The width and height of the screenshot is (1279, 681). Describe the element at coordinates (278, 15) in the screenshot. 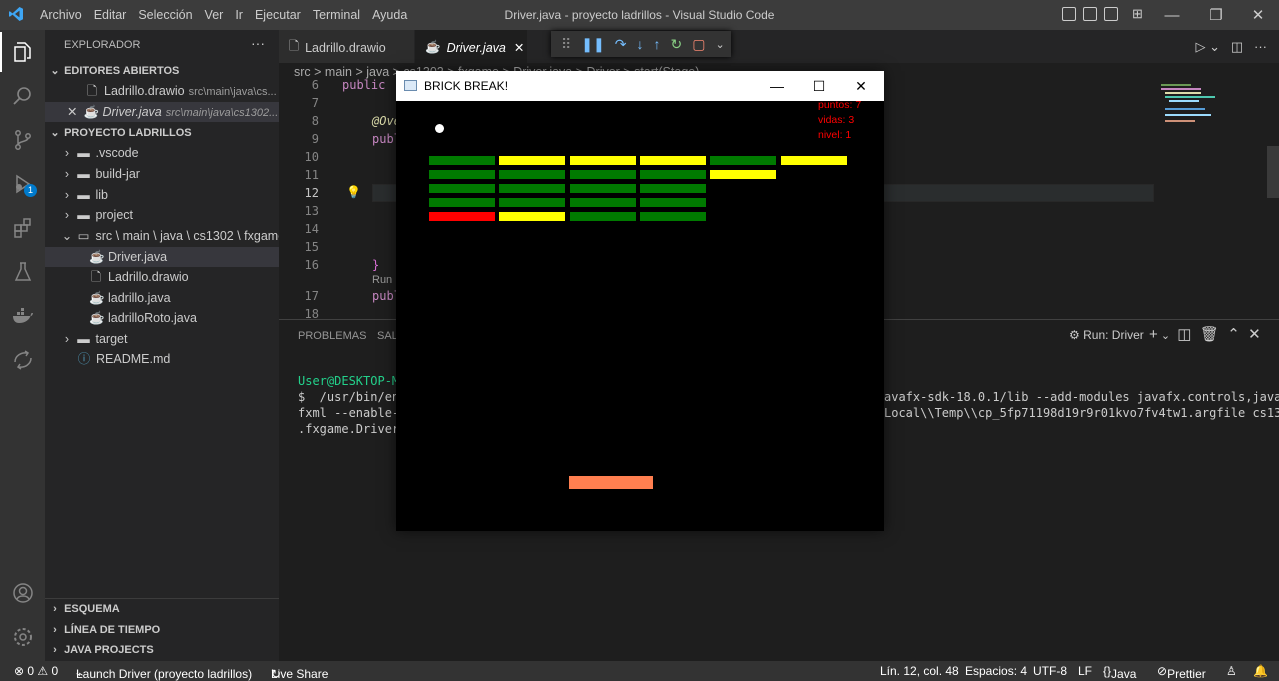

I see `menu-ejecutar: Ejecutar` at that location.